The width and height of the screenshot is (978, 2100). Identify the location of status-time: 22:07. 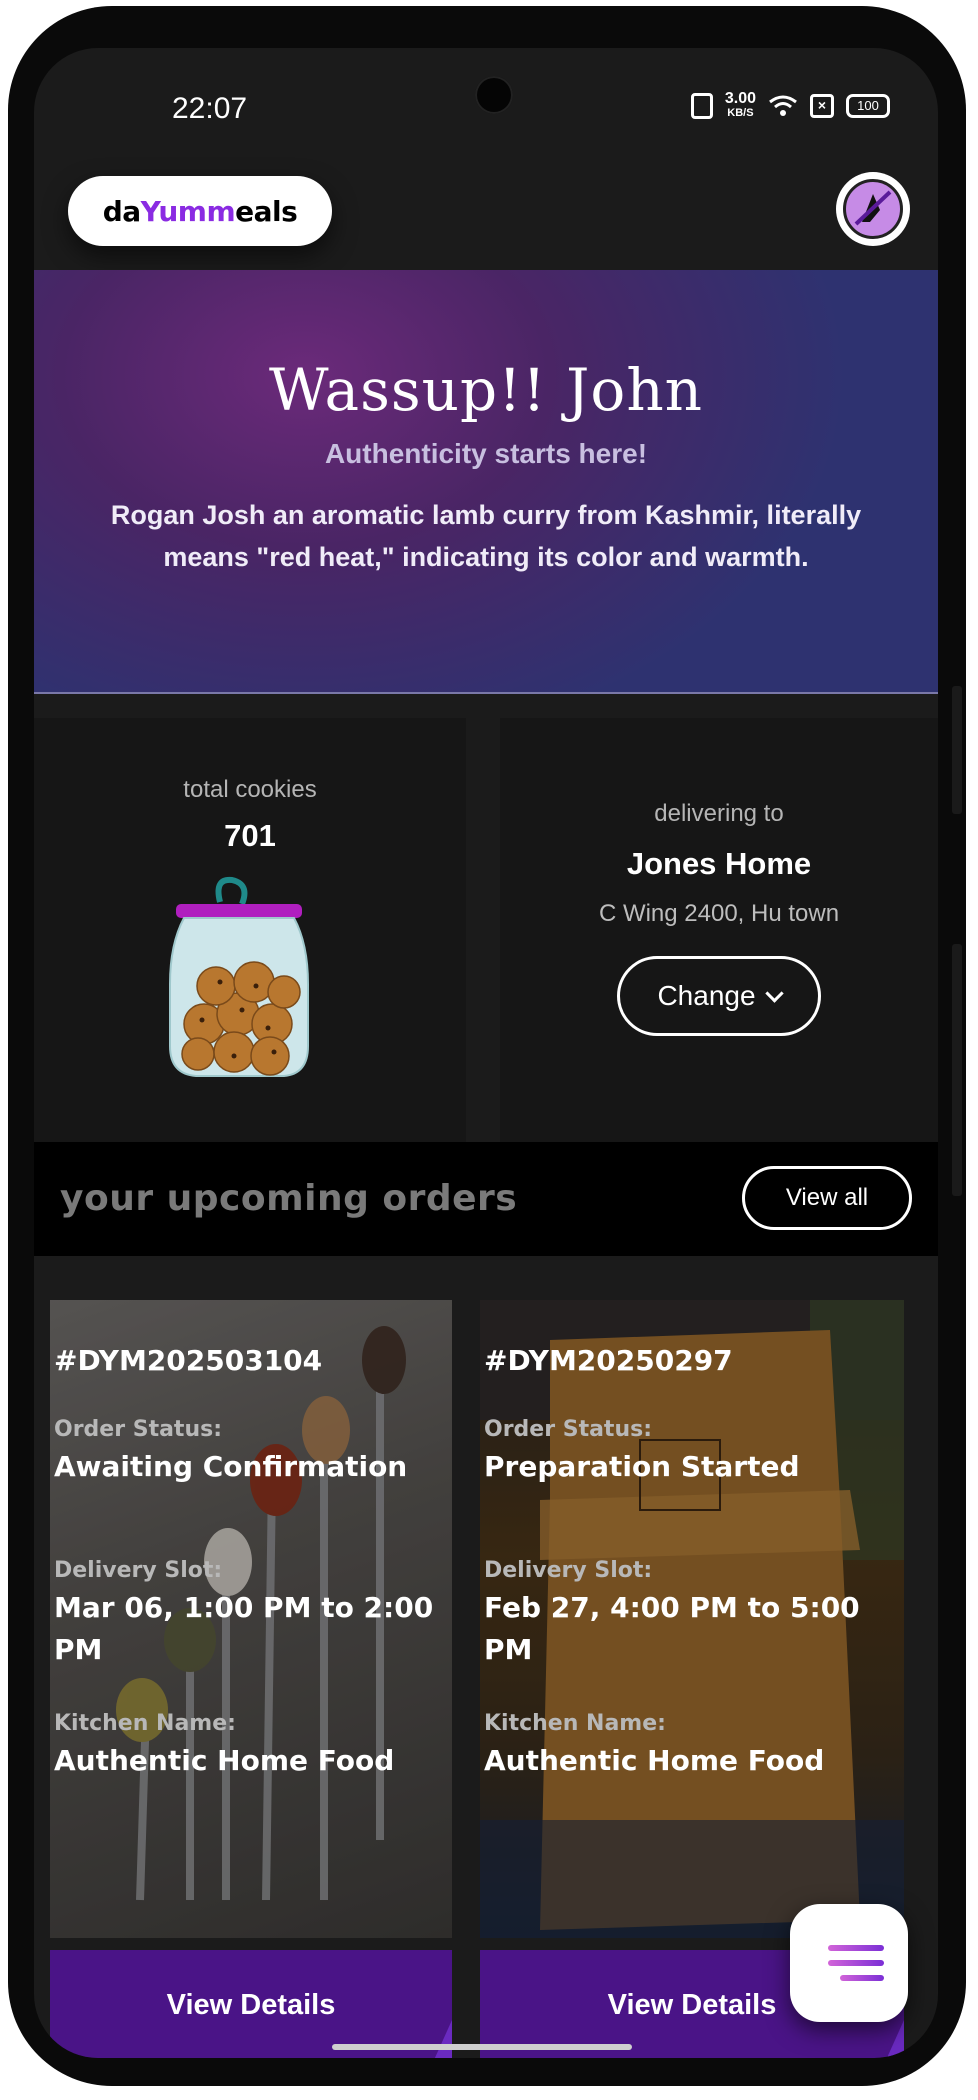
(210, 108).